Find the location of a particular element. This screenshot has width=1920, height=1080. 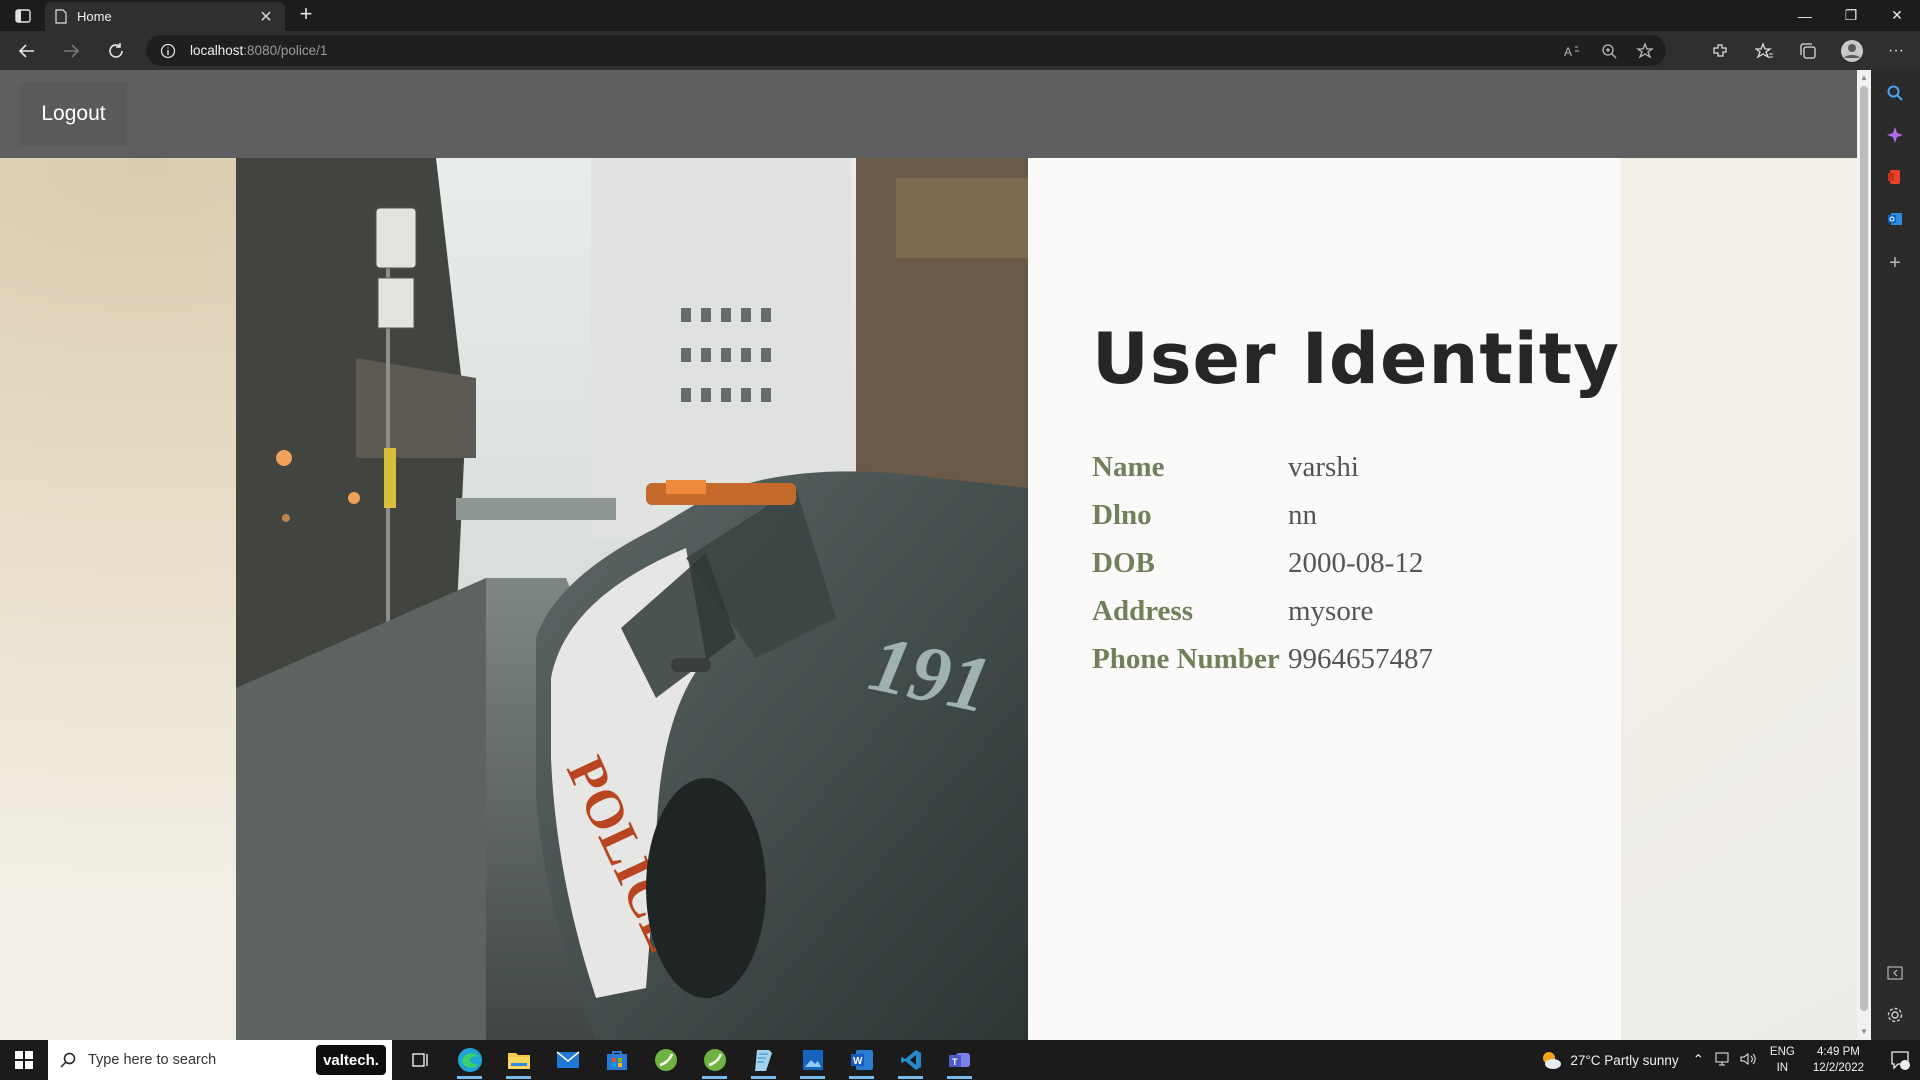

notification-icon is located at coordinates (1900, 1060).